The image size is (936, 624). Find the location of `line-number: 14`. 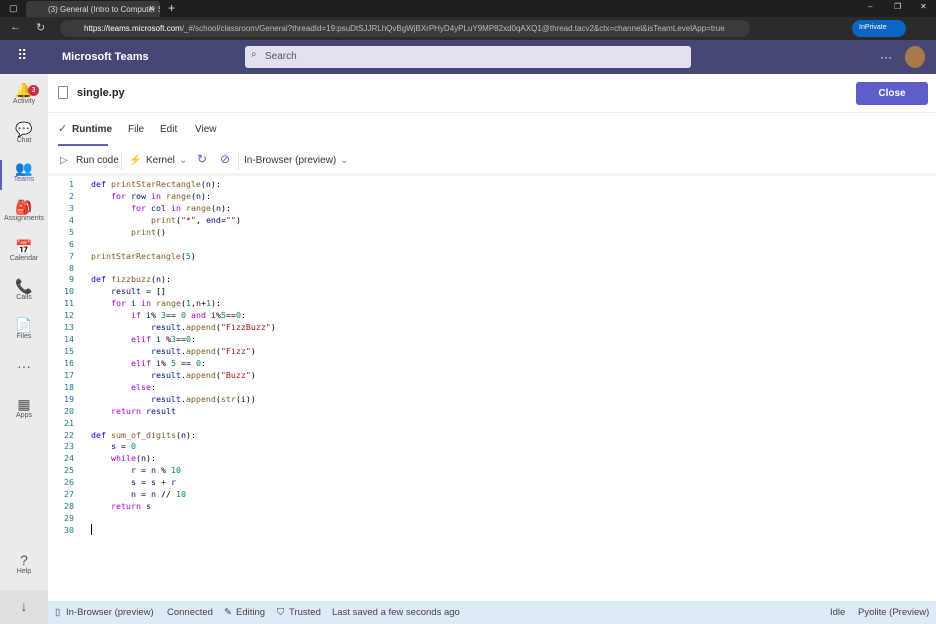

line-number: 14 is located at coordinates (69, 339).